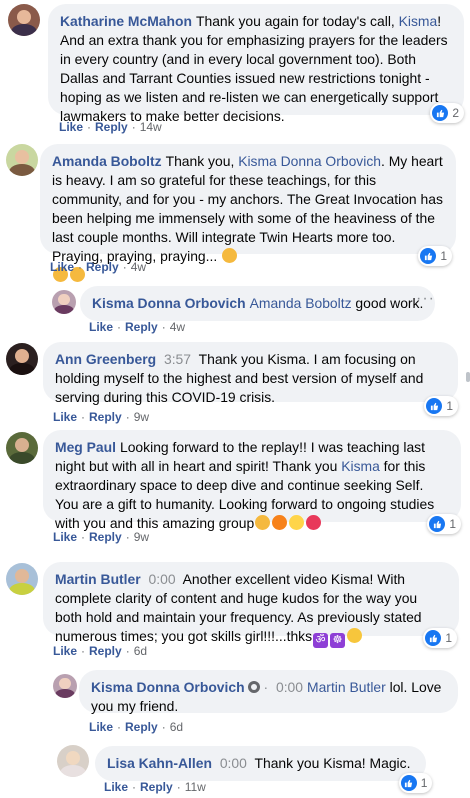 The image size is (470, 798). What do you see at coordinates (355, 635) in the screenshot?
I see `smiling-face-icon` at bounding box center [355, 635].